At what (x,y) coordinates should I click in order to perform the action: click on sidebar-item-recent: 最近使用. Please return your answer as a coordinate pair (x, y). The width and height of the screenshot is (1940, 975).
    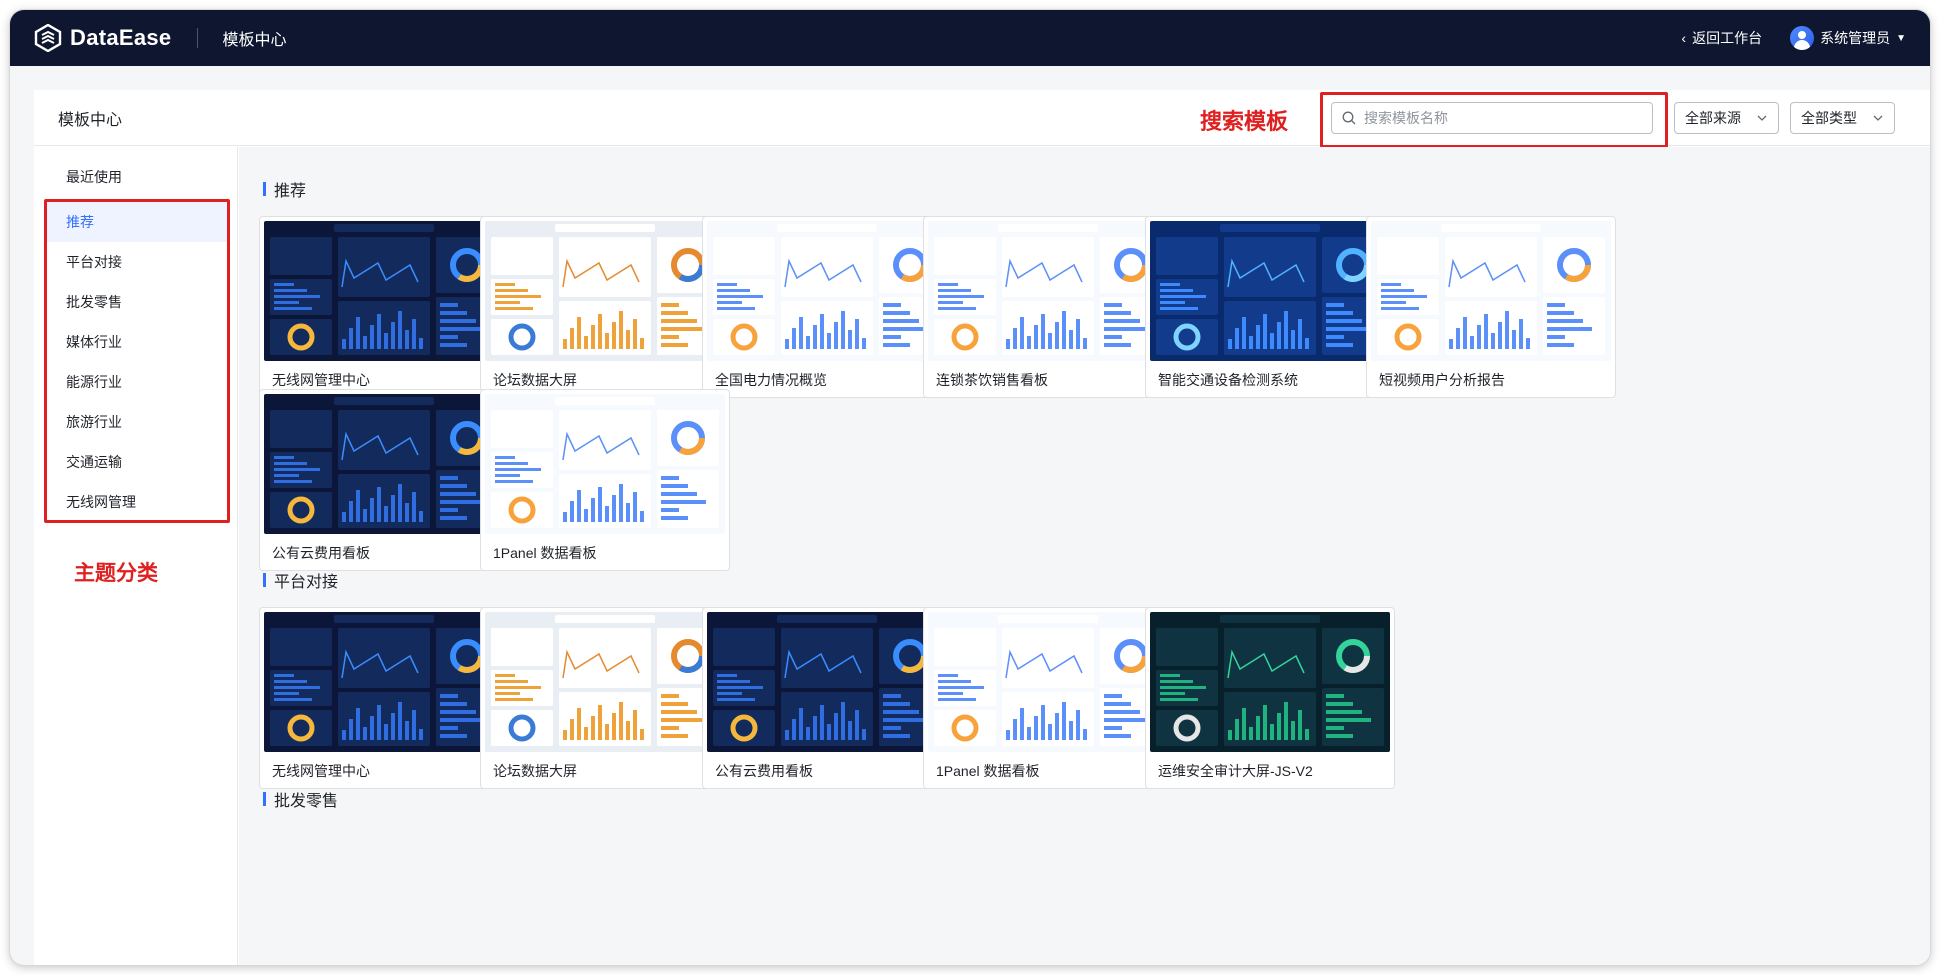
    Looking at the image, I should click on (135, 177).